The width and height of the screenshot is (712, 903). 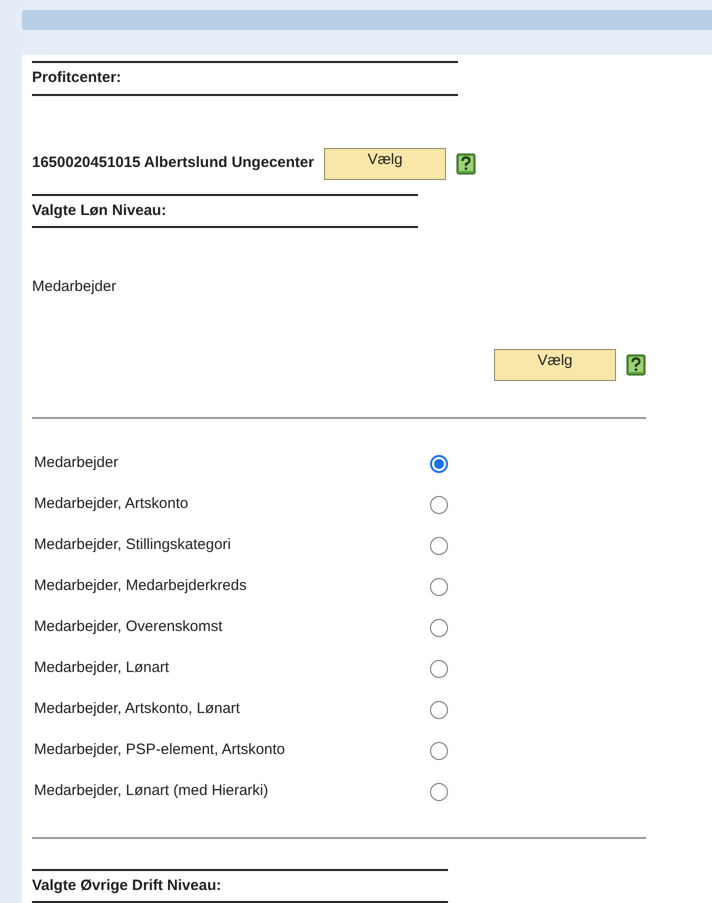 I want to click on option-label: Medarbejder, Lønart, so click(x=102, y=668).